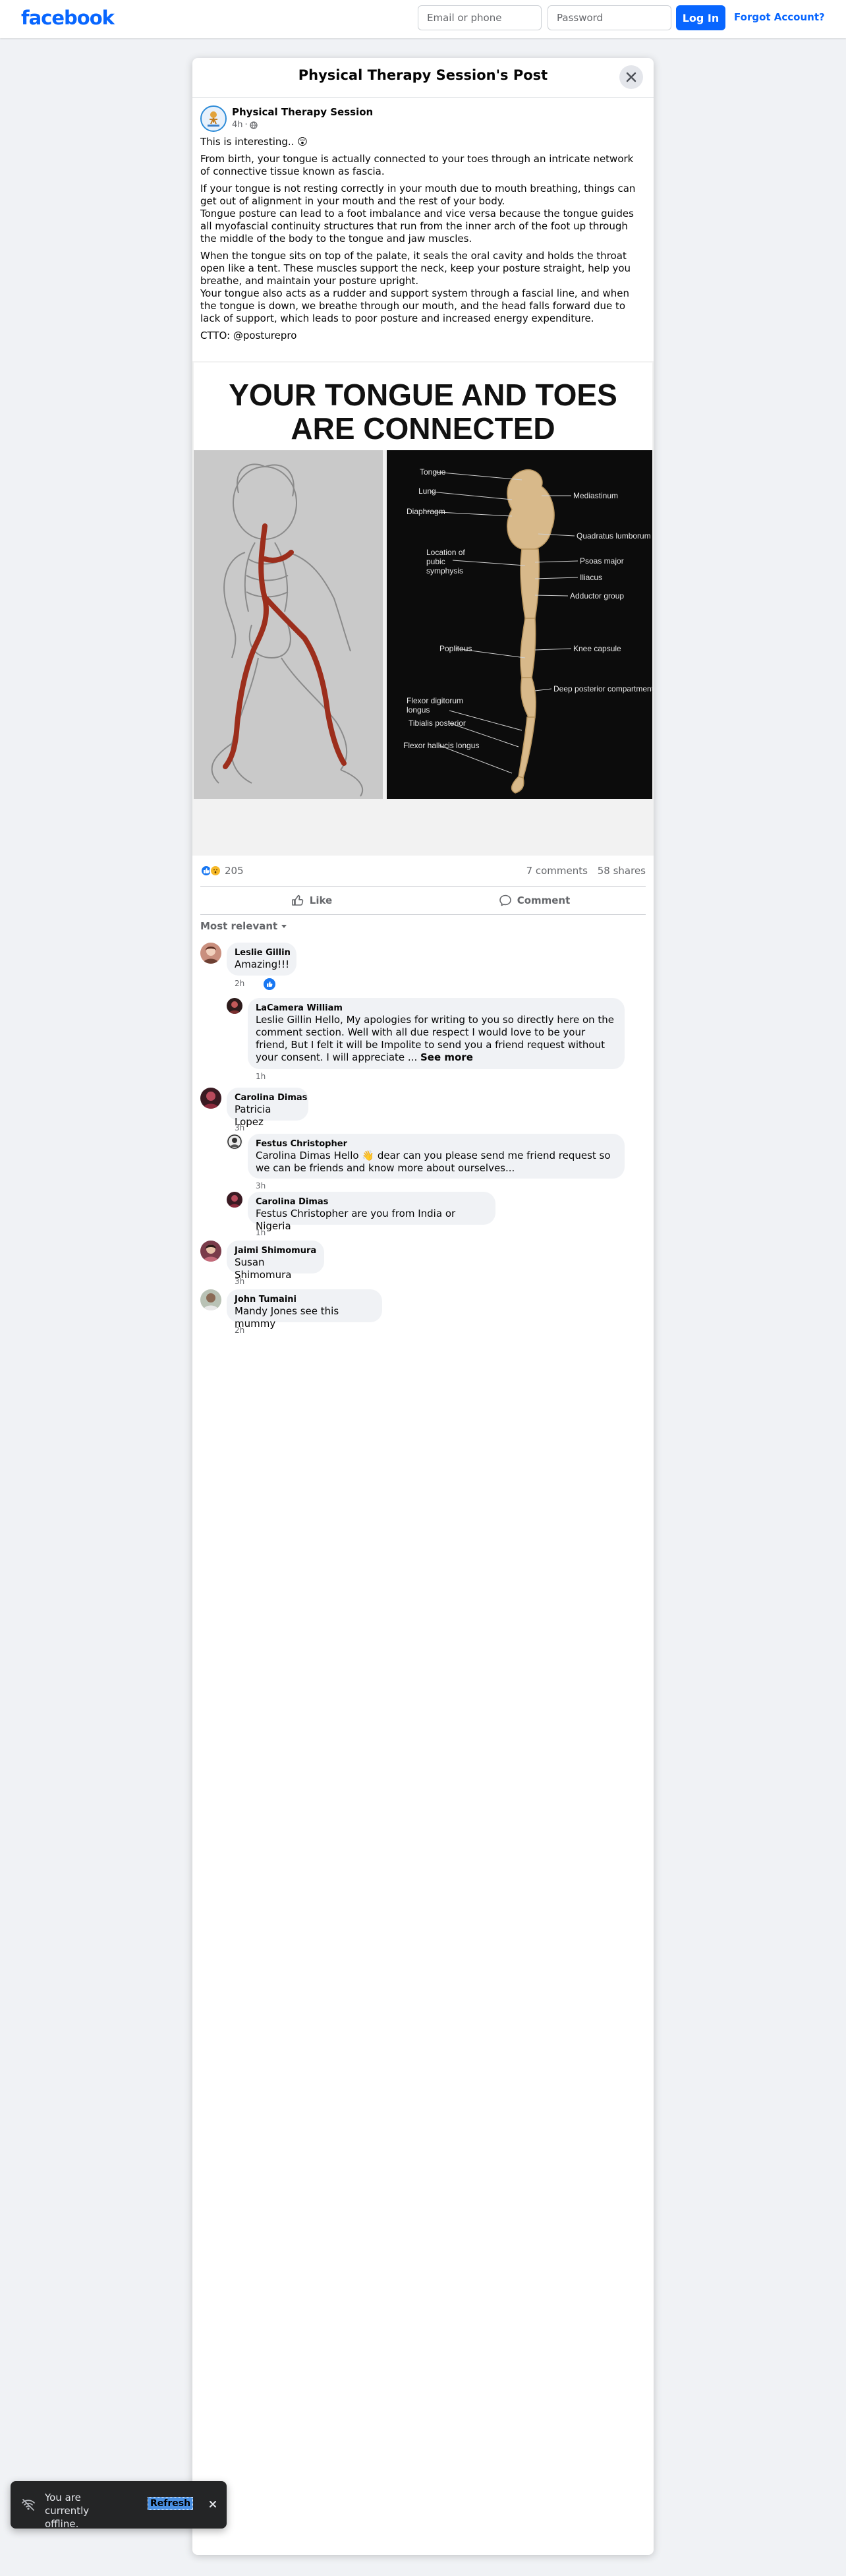  I want to click on label-quadratus: Quadratus lumborum, so click(614, 536).